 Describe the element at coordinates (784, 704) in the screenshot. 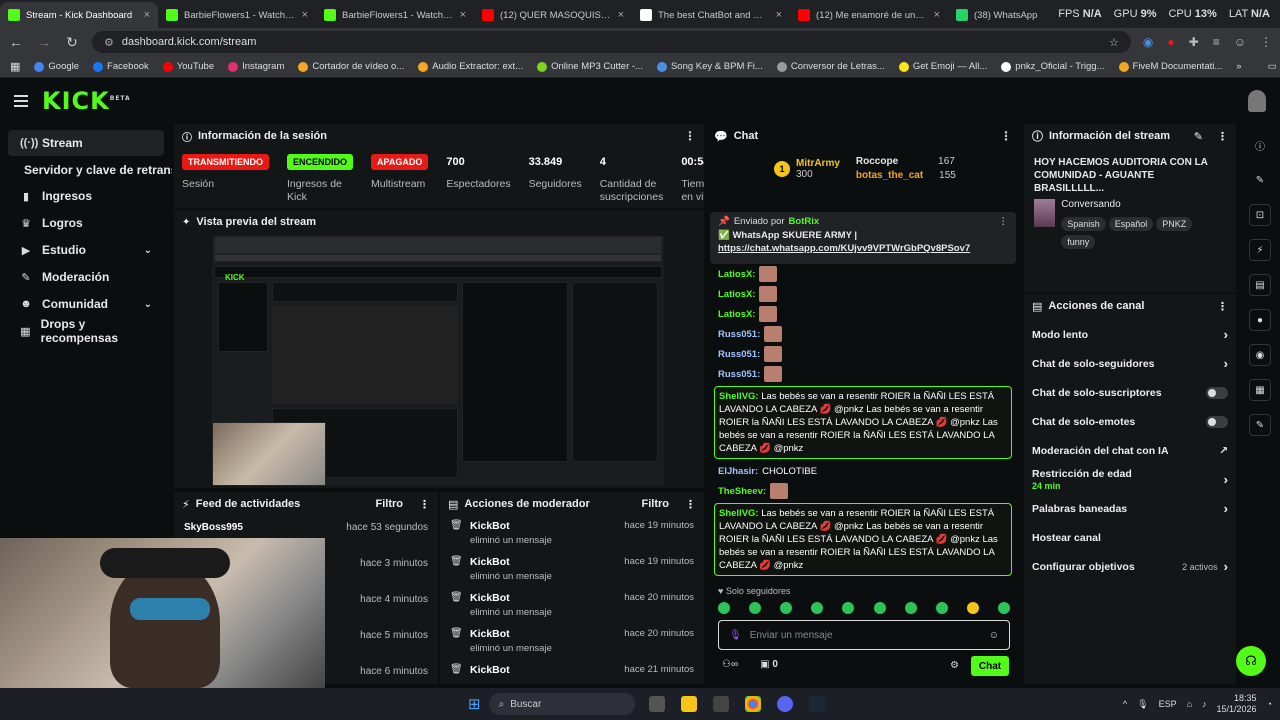

I see `discord-icon` at that location.